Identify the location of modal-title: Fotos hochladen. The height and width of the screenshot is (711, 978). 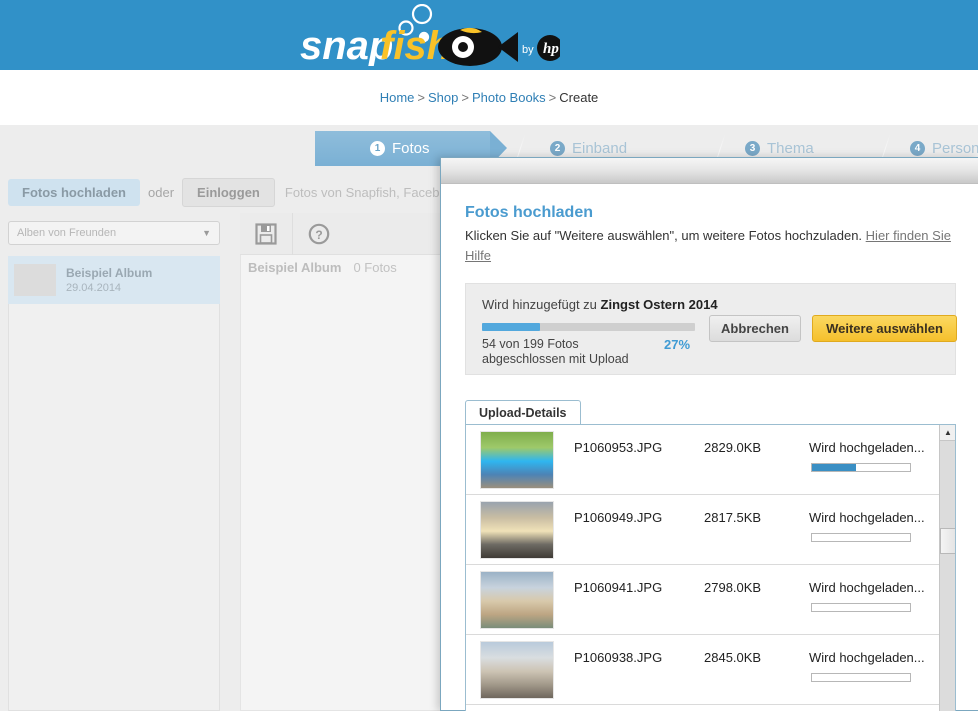
(529, 212).